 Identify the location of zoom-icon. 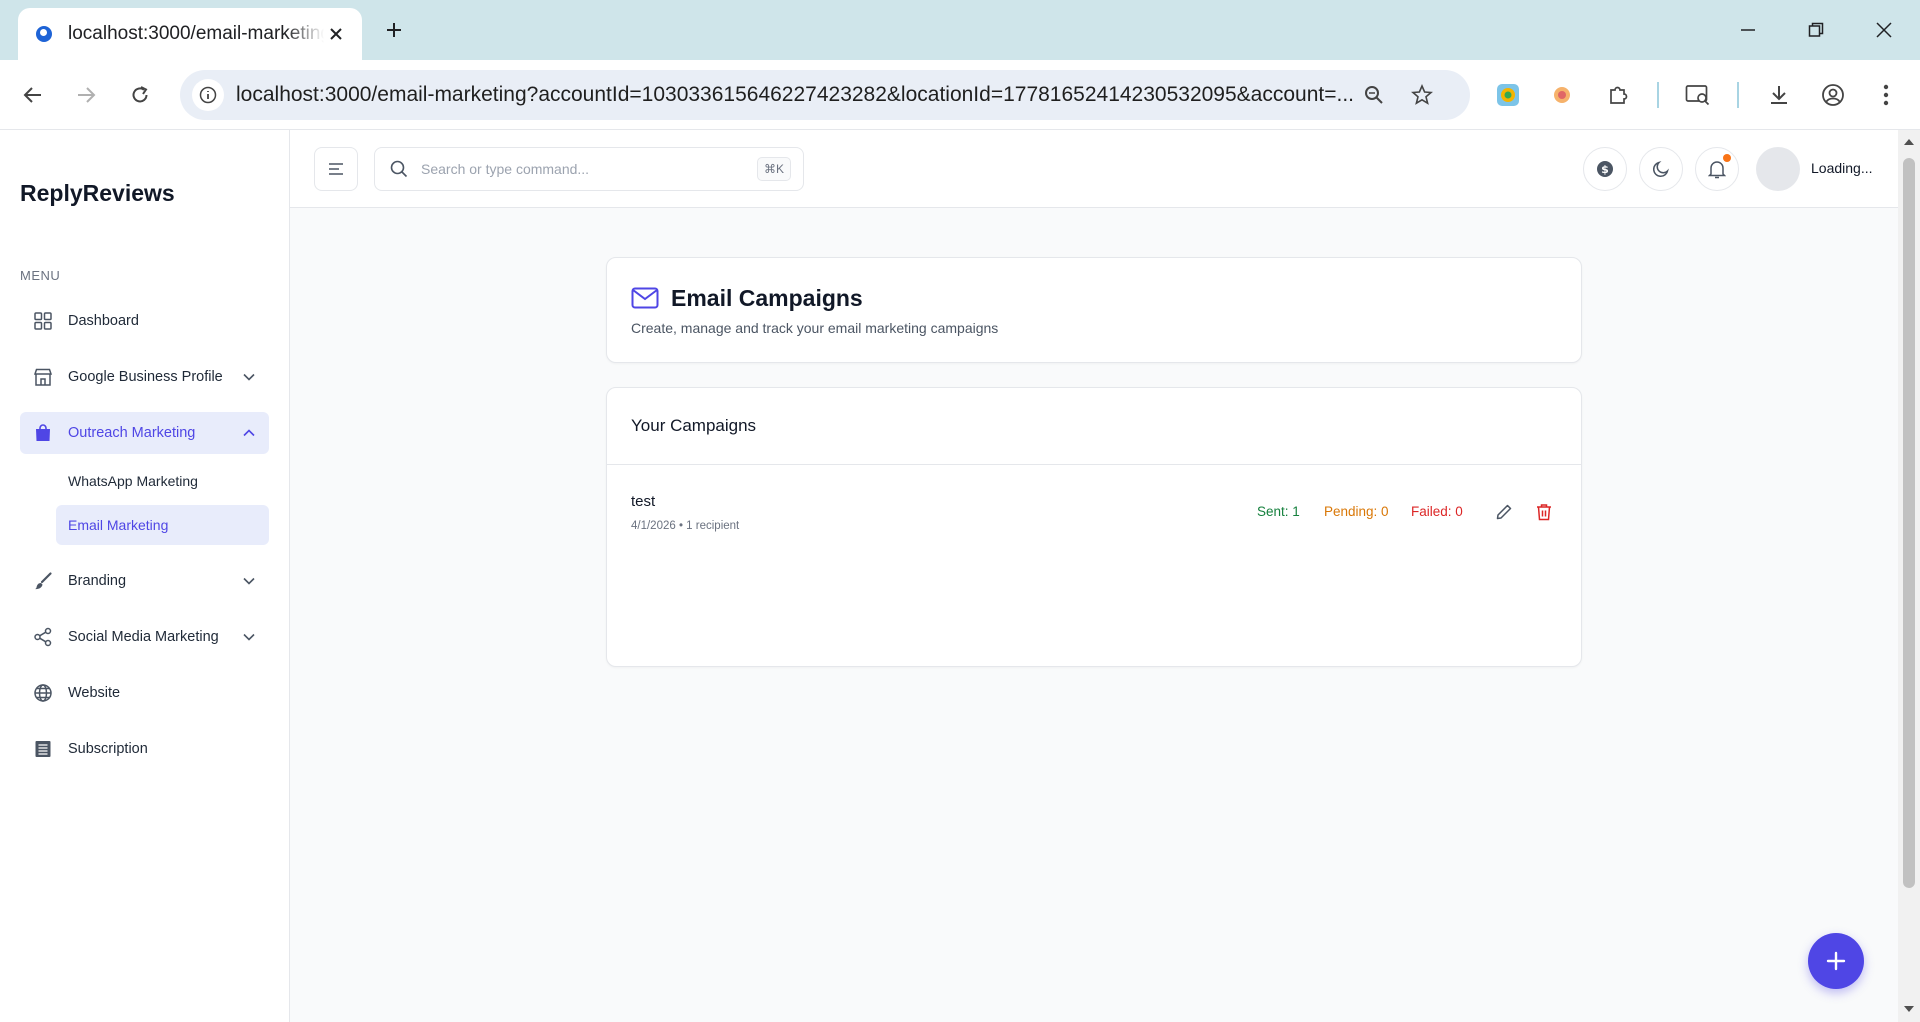
(1374, 95).